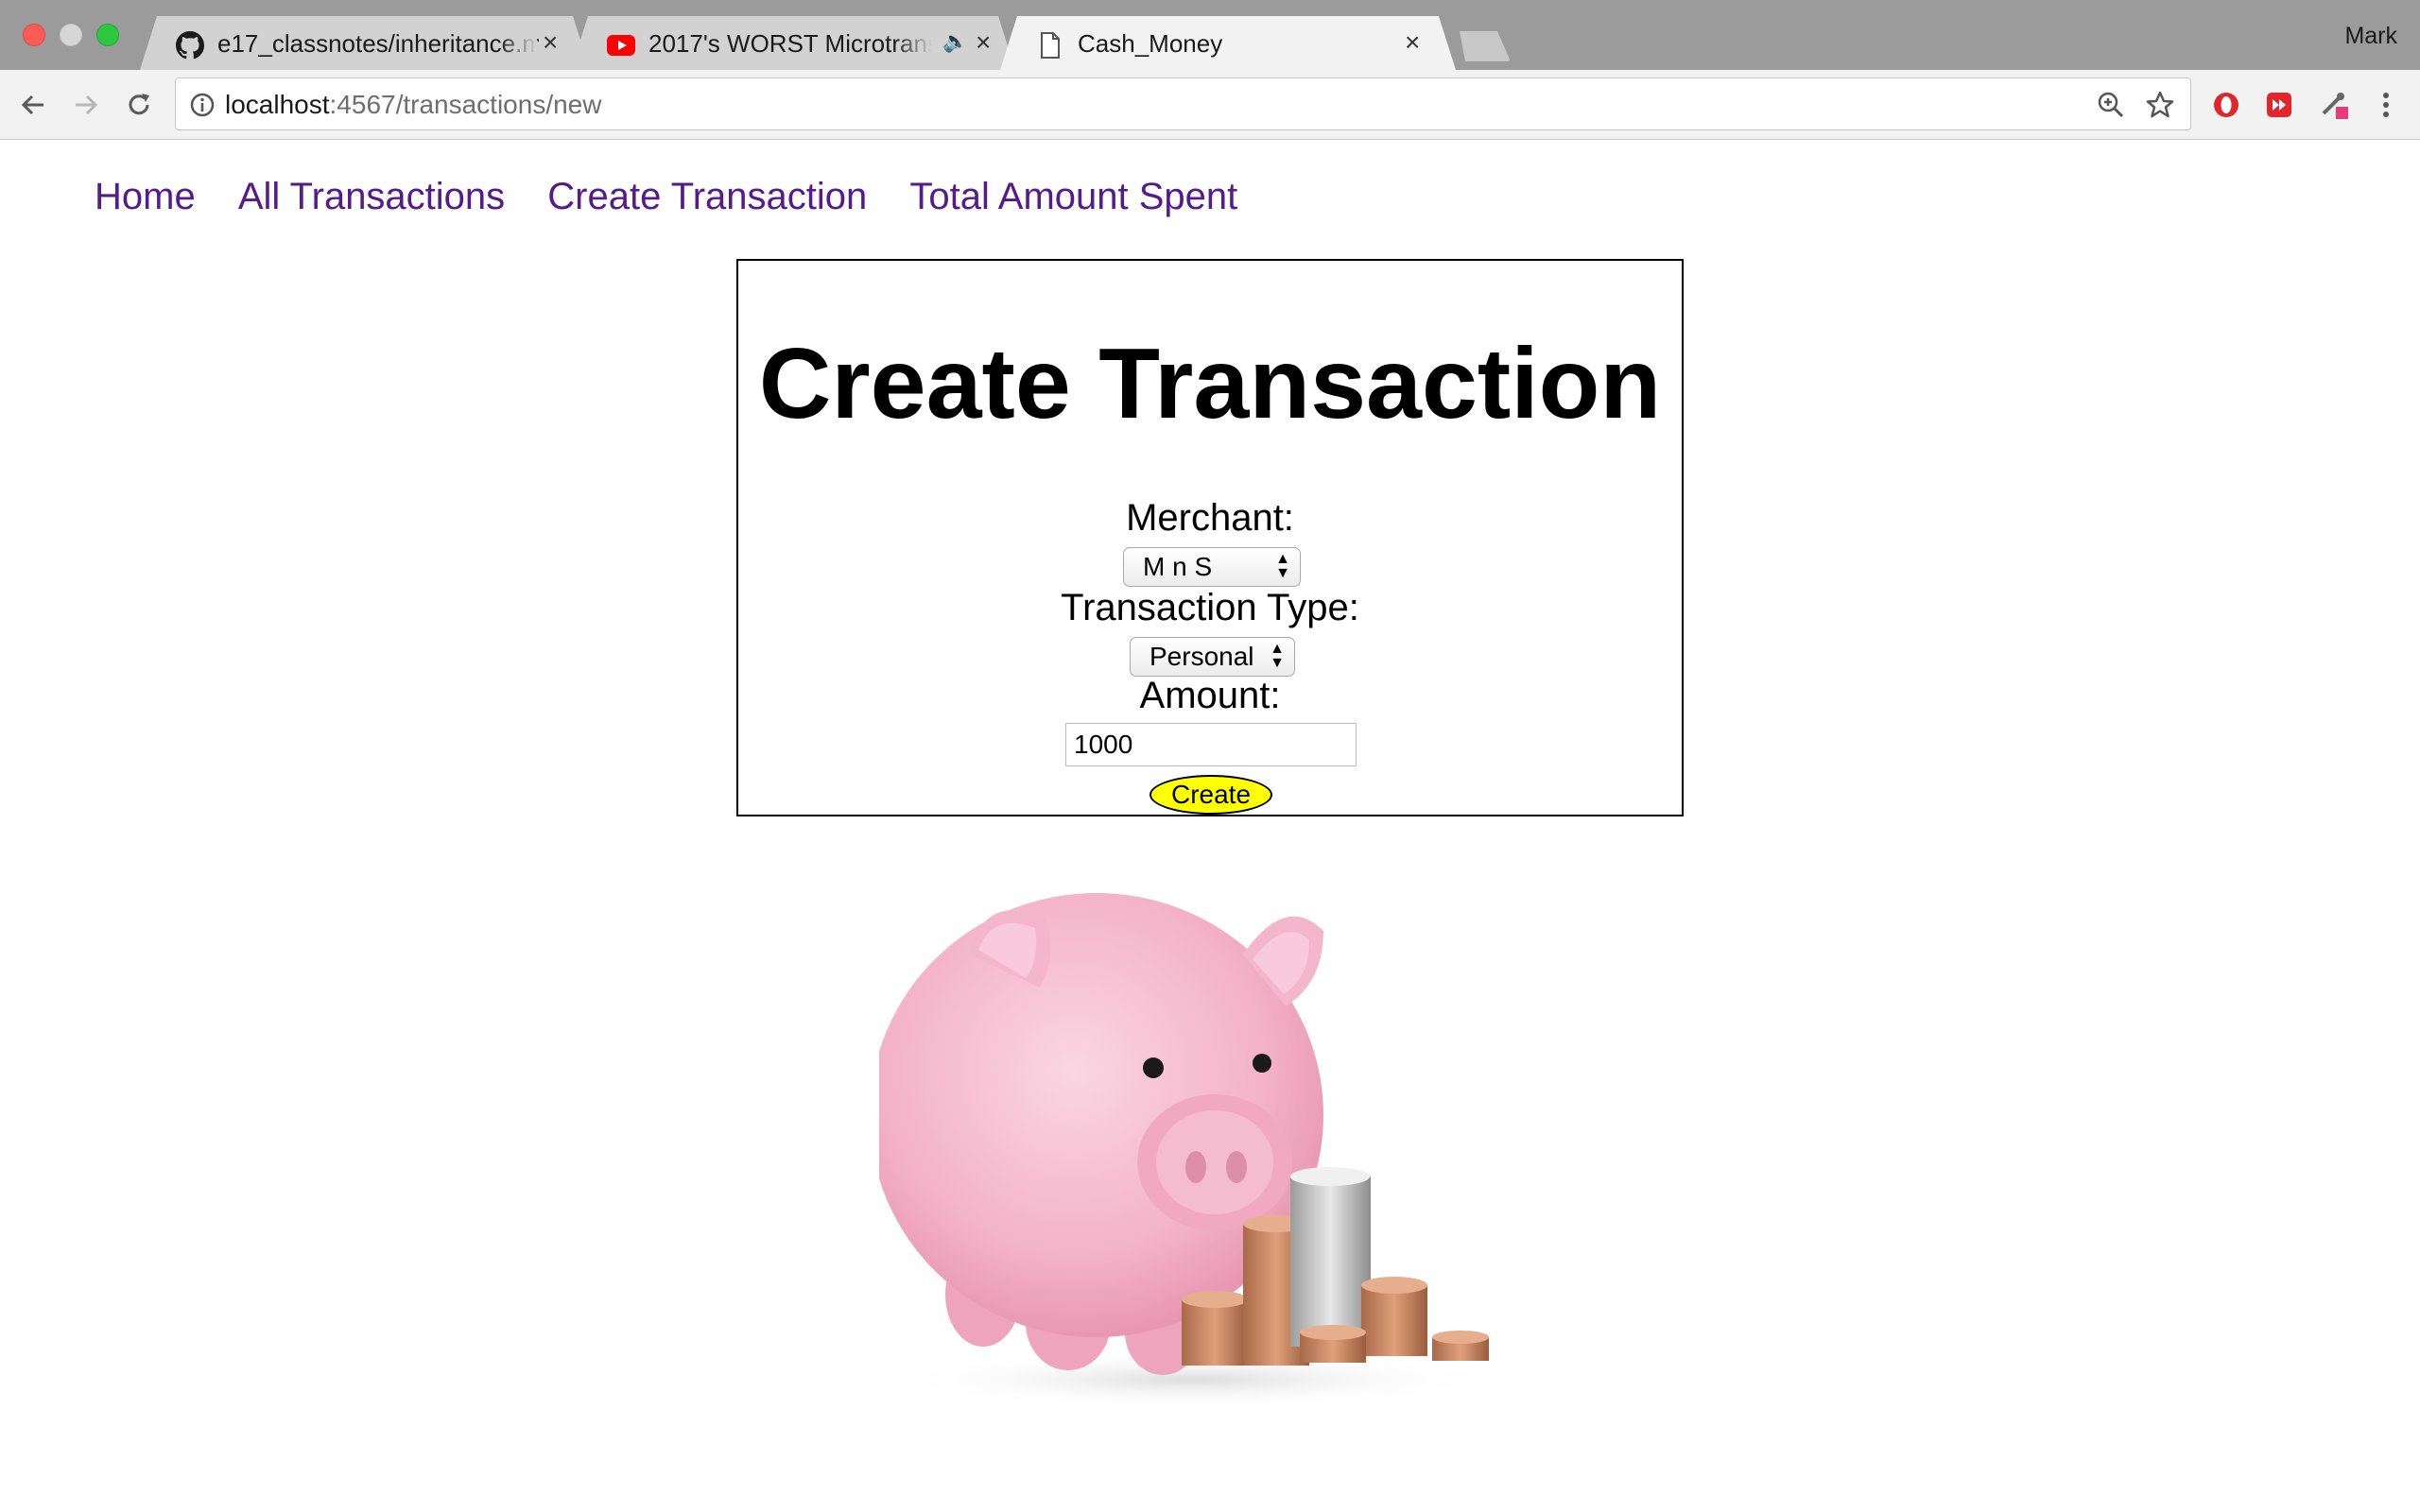 The width and height of the screenshot is (2420, 1512). What do you see at coordinates (33, 105) in the screenshot?
I see `back-arrow-icon` at bounding box center [33, 105].